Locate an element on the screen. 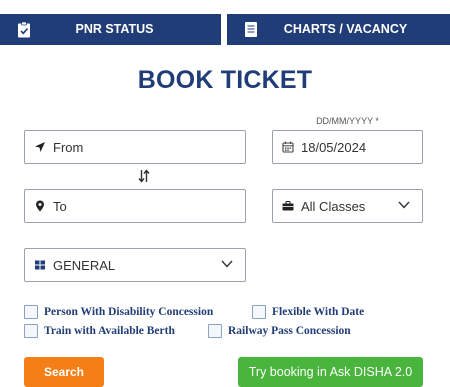 The image size is (450, 387). railway-pass-option: Railway Pass Concession is located at coordinates (279, 331).